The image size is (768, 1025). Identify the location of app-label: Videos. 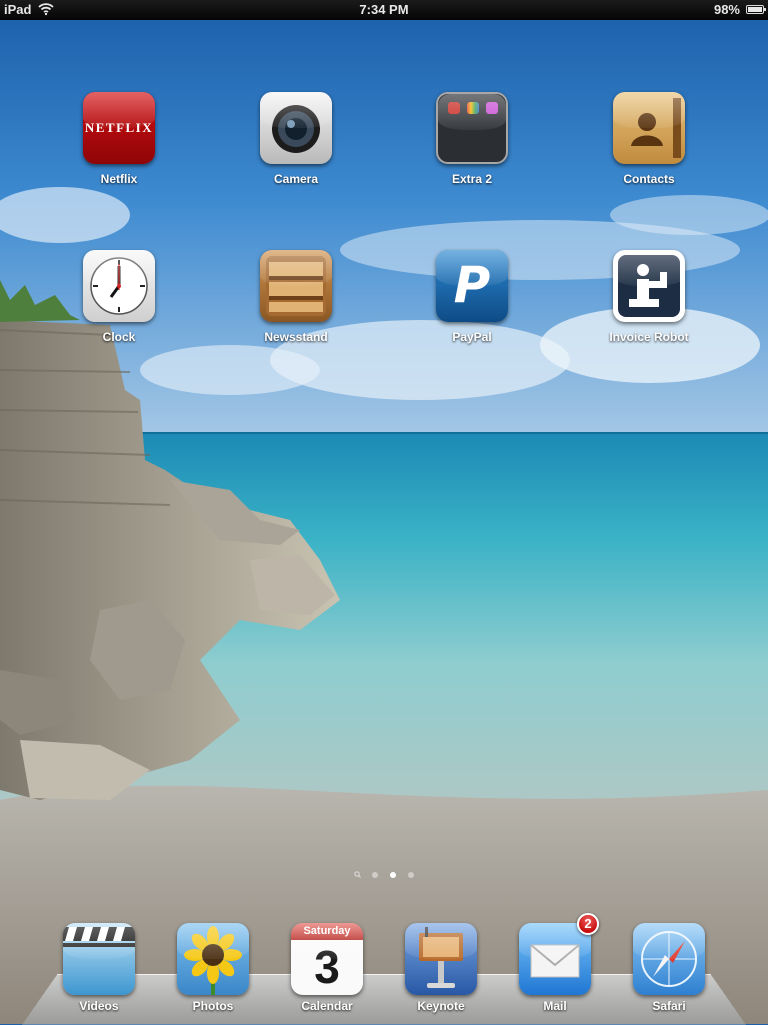
(99, 1006).